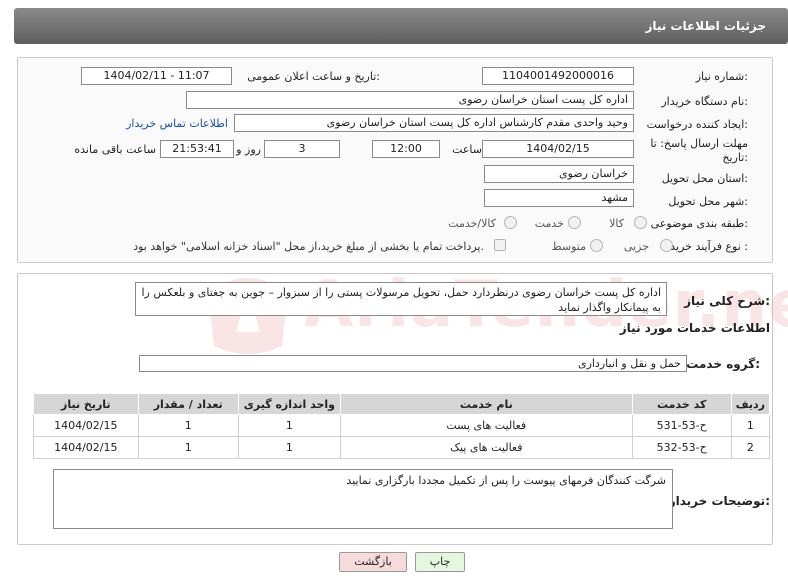  I want to click on deadline-label-line2: تاریخ:, so click(735, 157).